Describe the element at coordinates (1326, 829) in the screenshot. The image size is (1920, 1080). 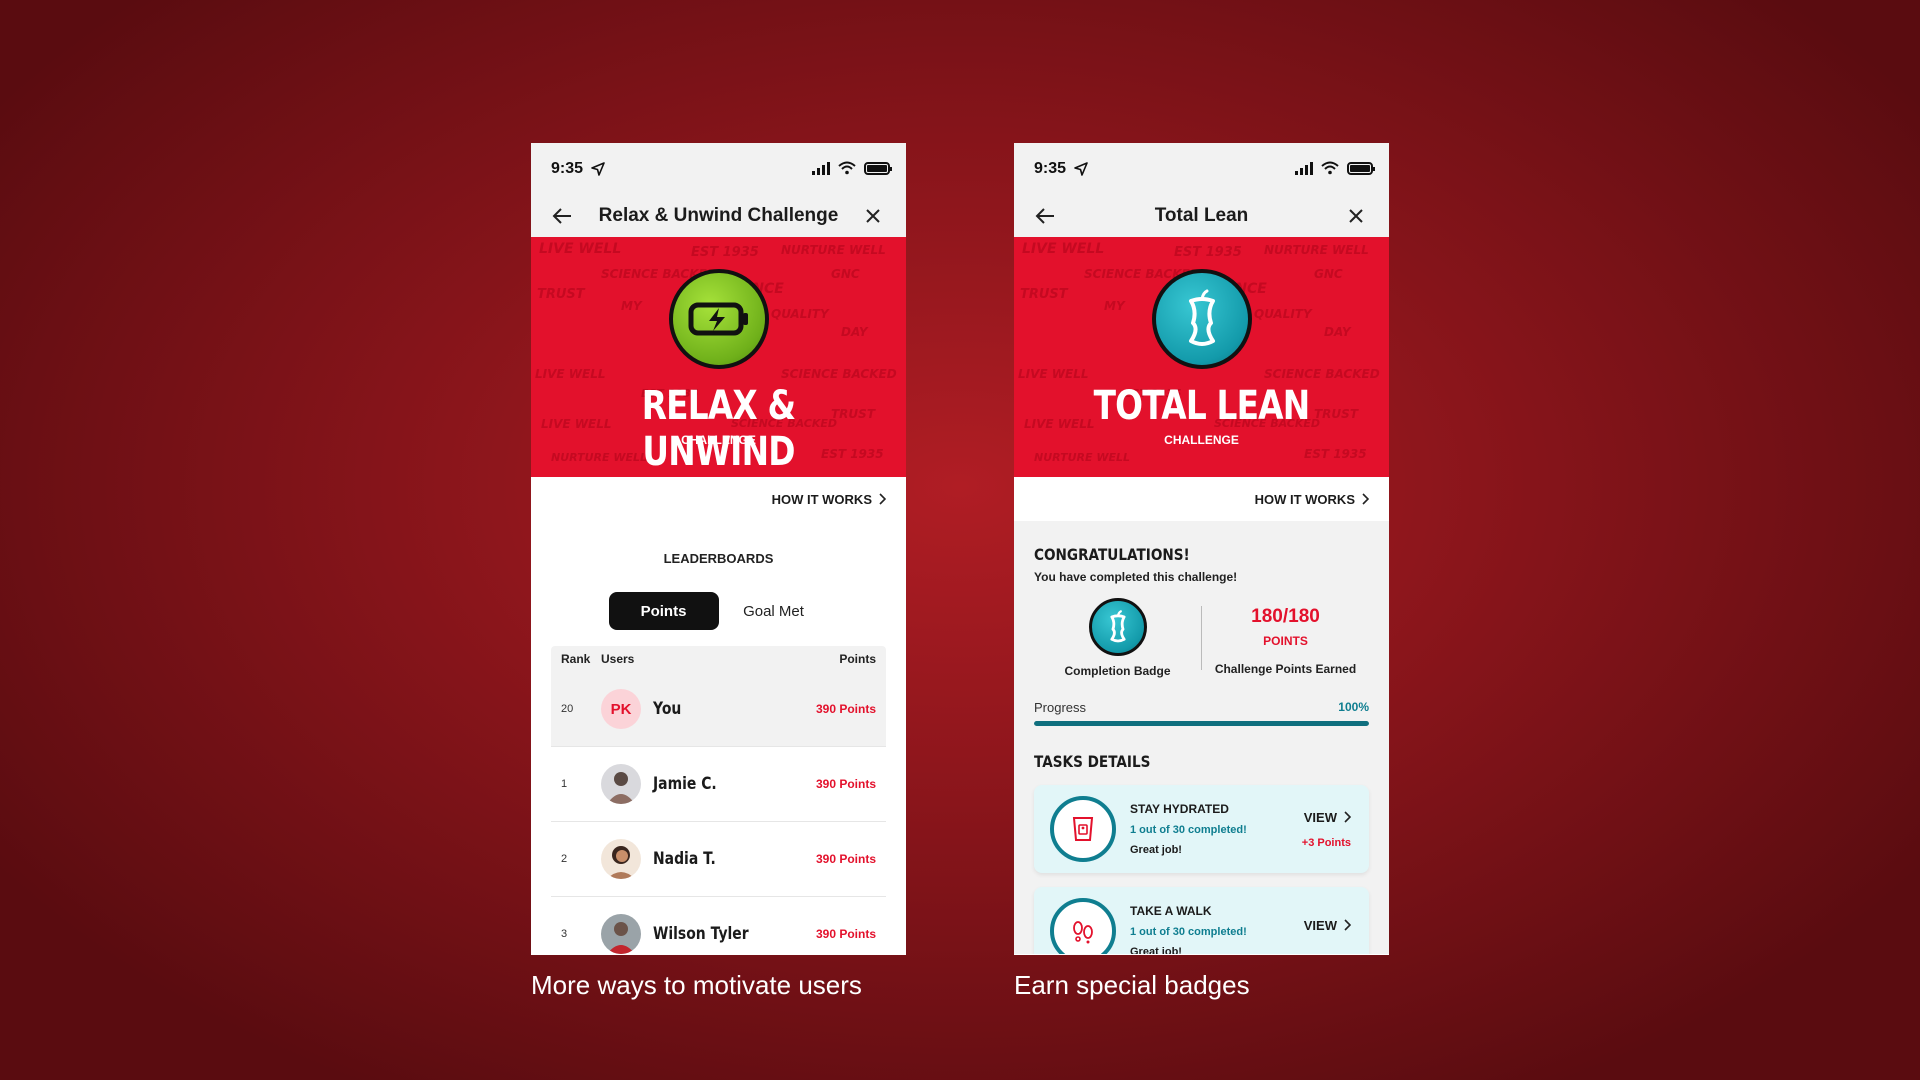
I see `task-actions: VIEW +3 Points` at that location.